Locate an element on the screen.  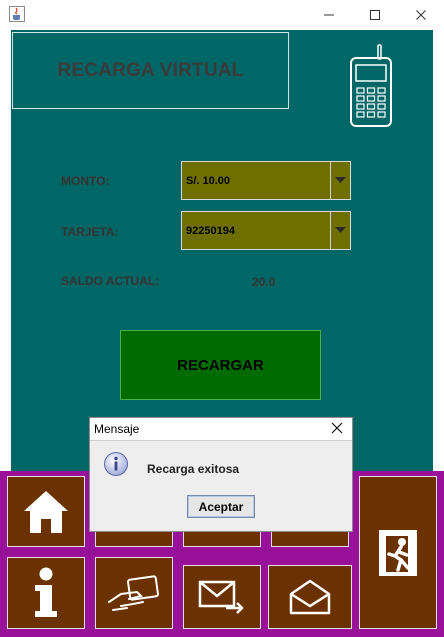
aceptar-button: Aceptar is located at coordinates (221, 506).